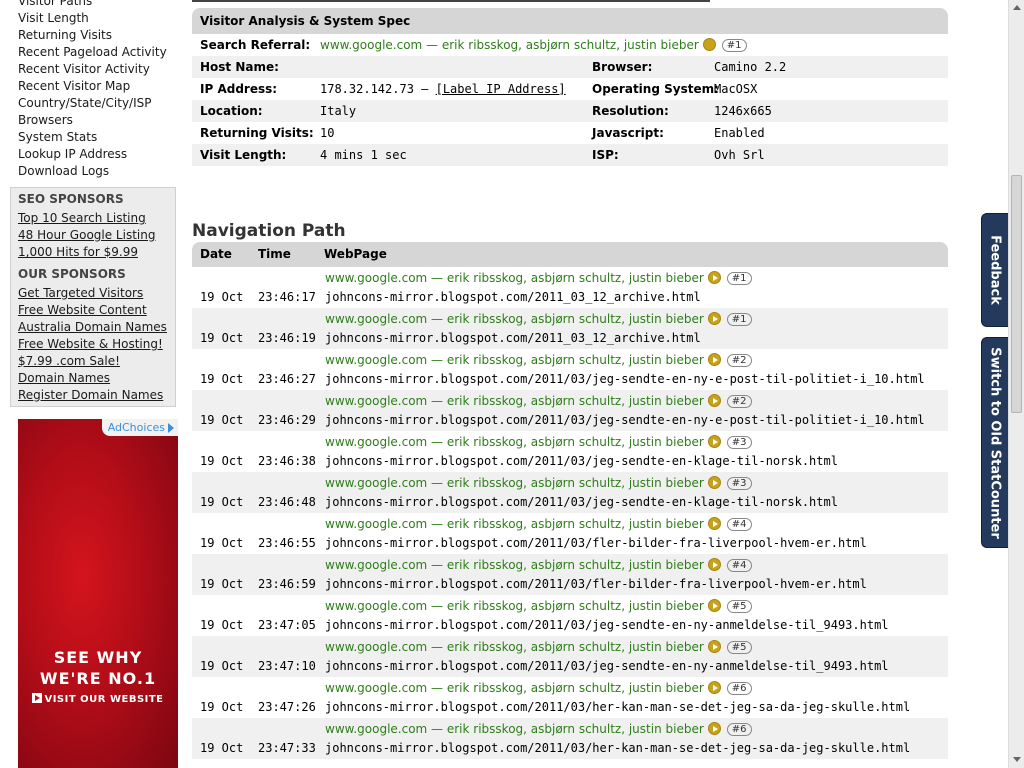 The width and height of the screenshot is (1024, 768). What do you see at coordinates (327, 133) in the screenshot?
I see `returning-visits-value: 10` at bounding box center [327, 133].